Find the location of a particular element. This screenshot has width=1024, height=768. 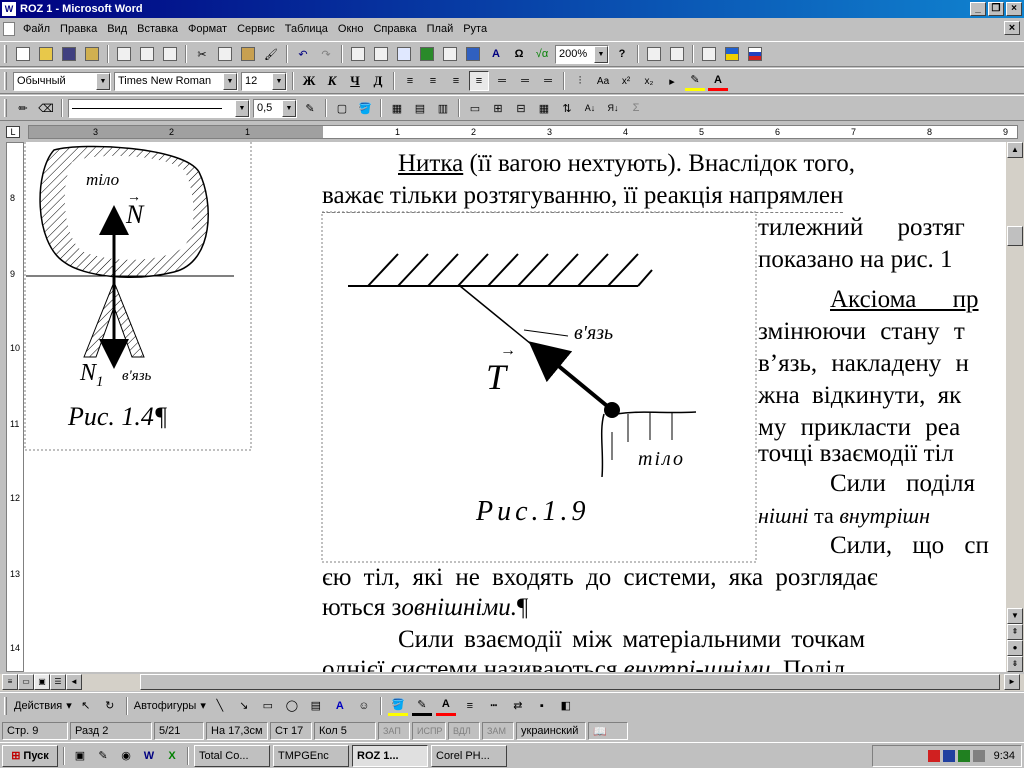

task-tmpgenc: TMPGEnc is located at coordinates (311, 755).